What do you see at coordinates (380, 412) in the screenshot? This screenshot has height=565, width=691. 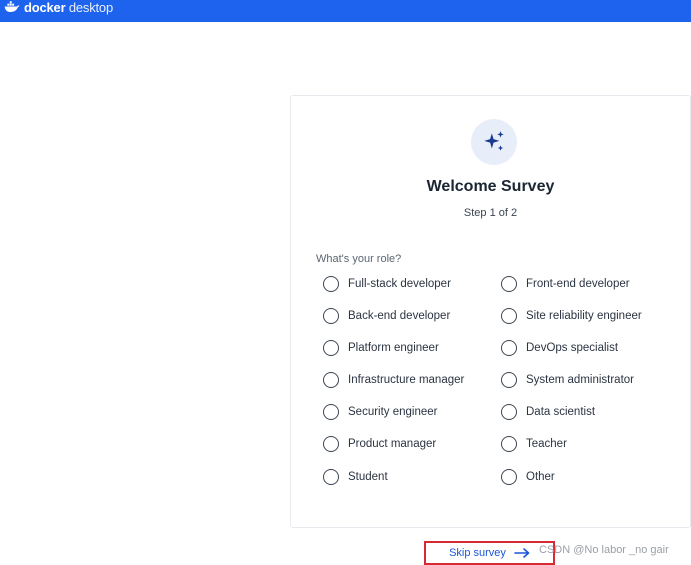 I see `role-option-security-engineer: Security engineer` at bounding box center [380, 412].